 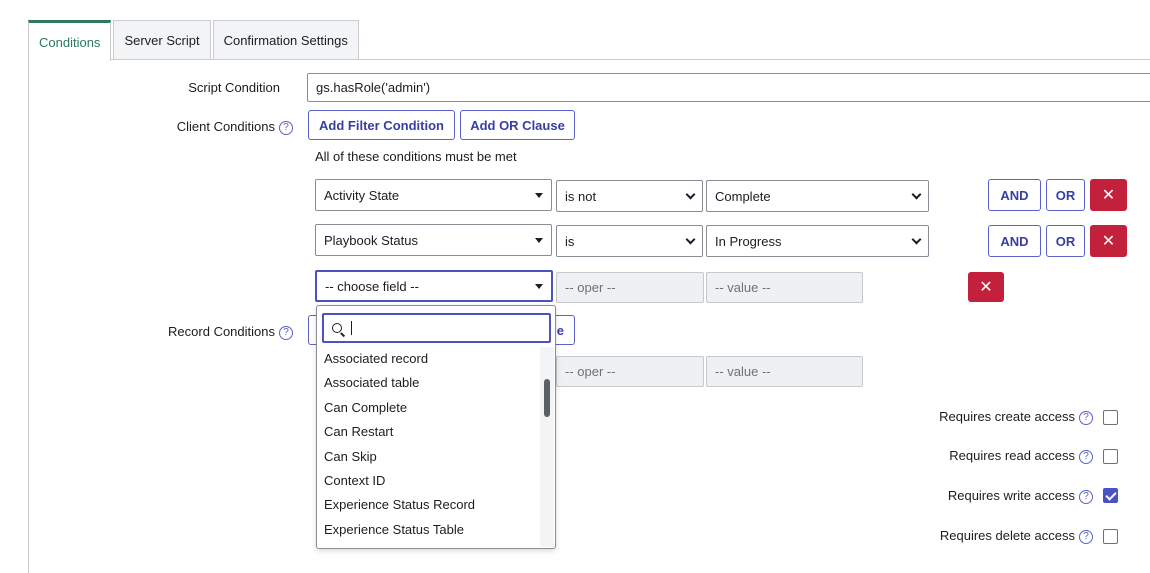 What do you see at coordinates (416, 156) in the screenshot?
I see `conditions-note: All of these conditions must be met` at bounding box center [416, 156].